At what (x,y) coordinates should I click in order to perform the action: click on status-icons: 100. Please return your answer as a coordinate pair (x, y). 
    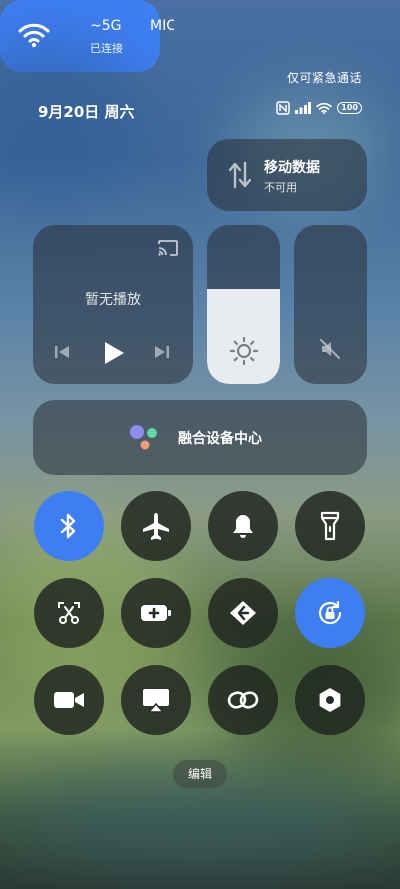
    Looking at the image, I should click on (319, 108).